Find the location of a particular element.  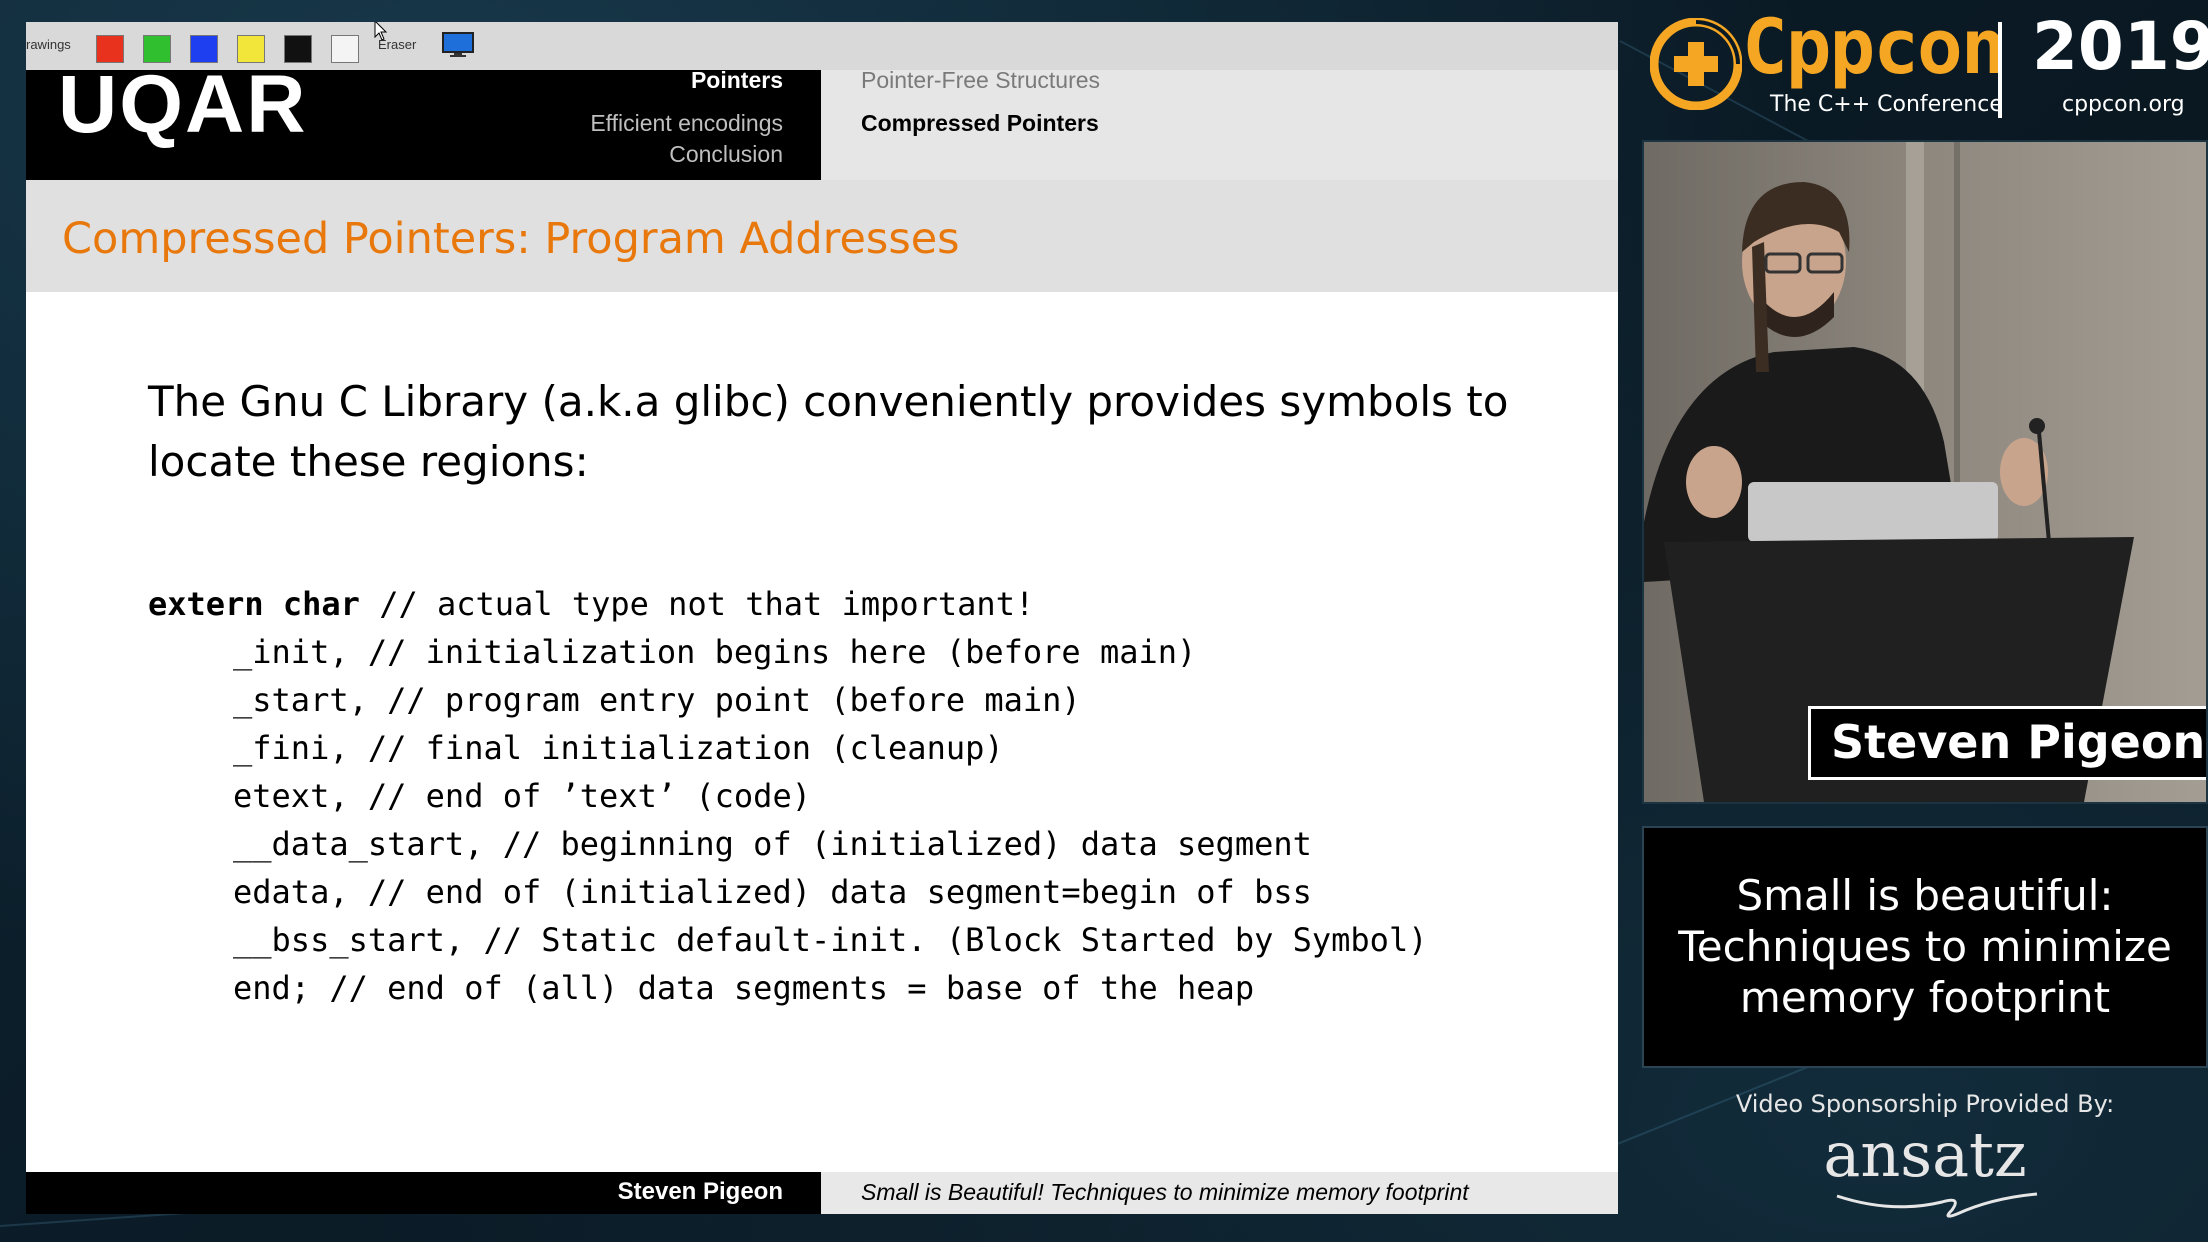

code-line: _fini, // final initialization (cleanup) is located at coordinates (618, 748).